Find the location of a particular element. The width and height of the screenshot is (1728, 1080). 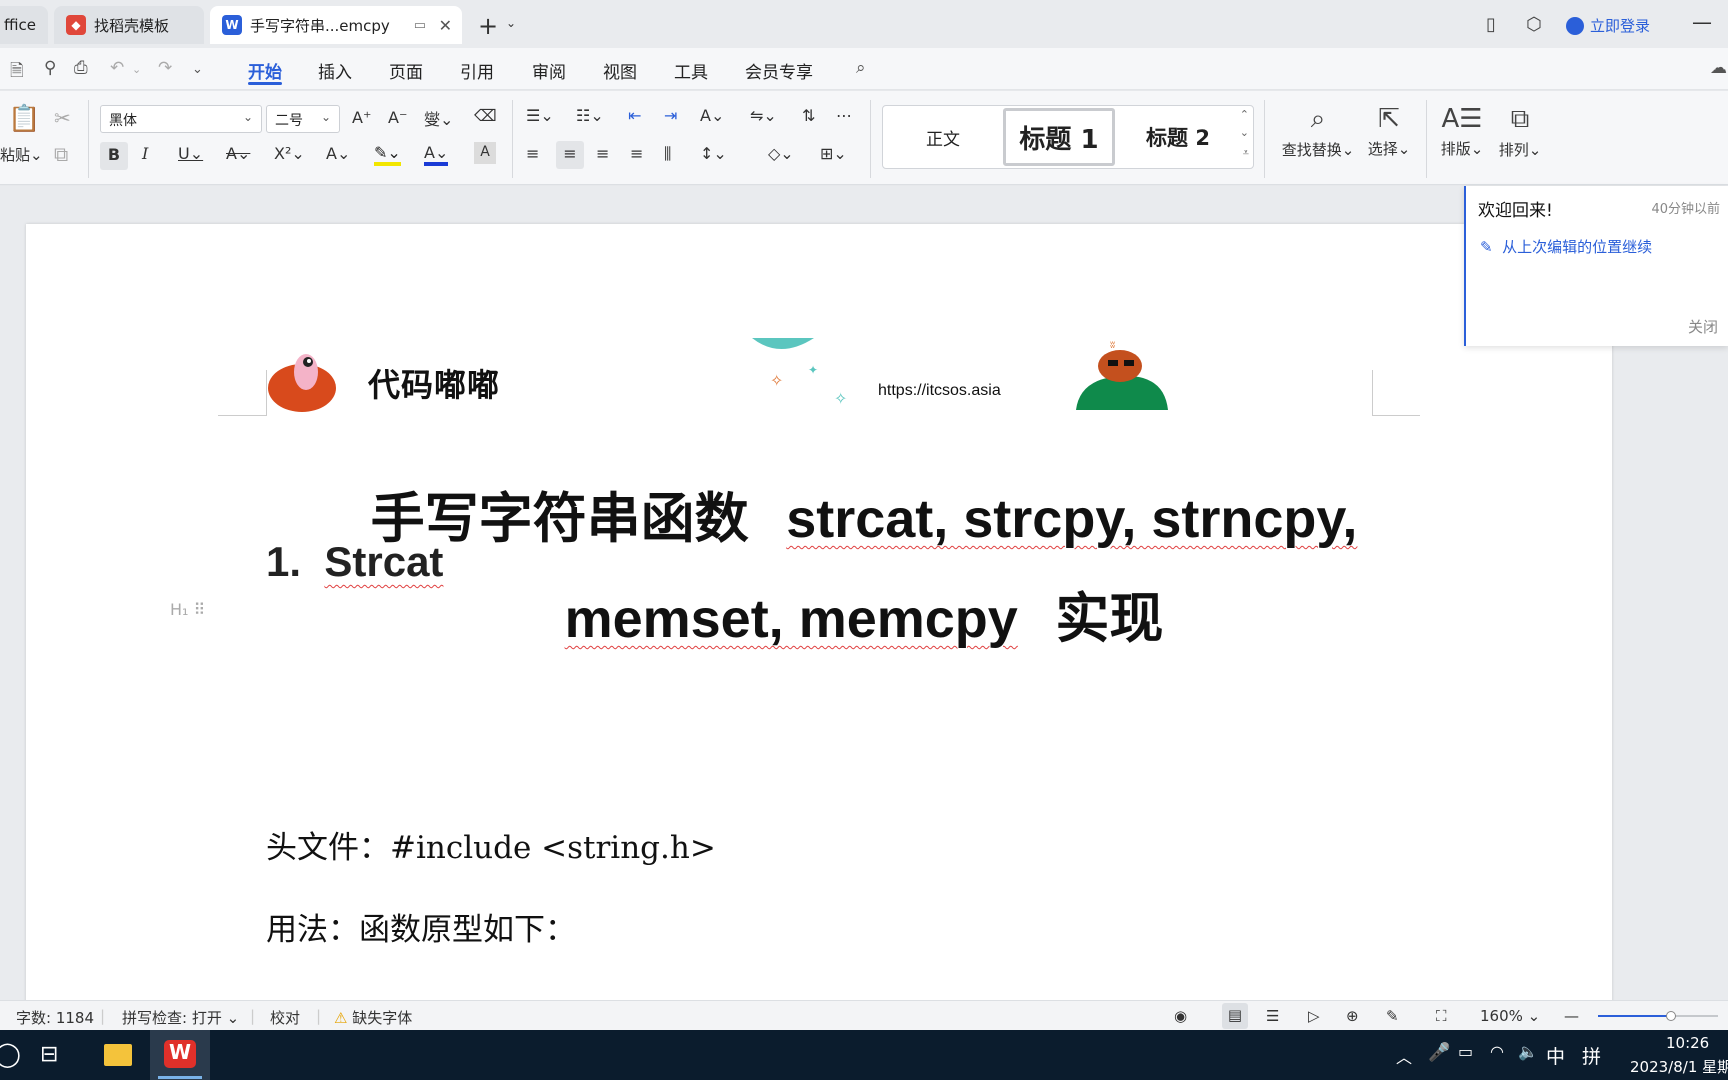

expand-styles-icon: ⩡ is located at coordinates (1246, 153).